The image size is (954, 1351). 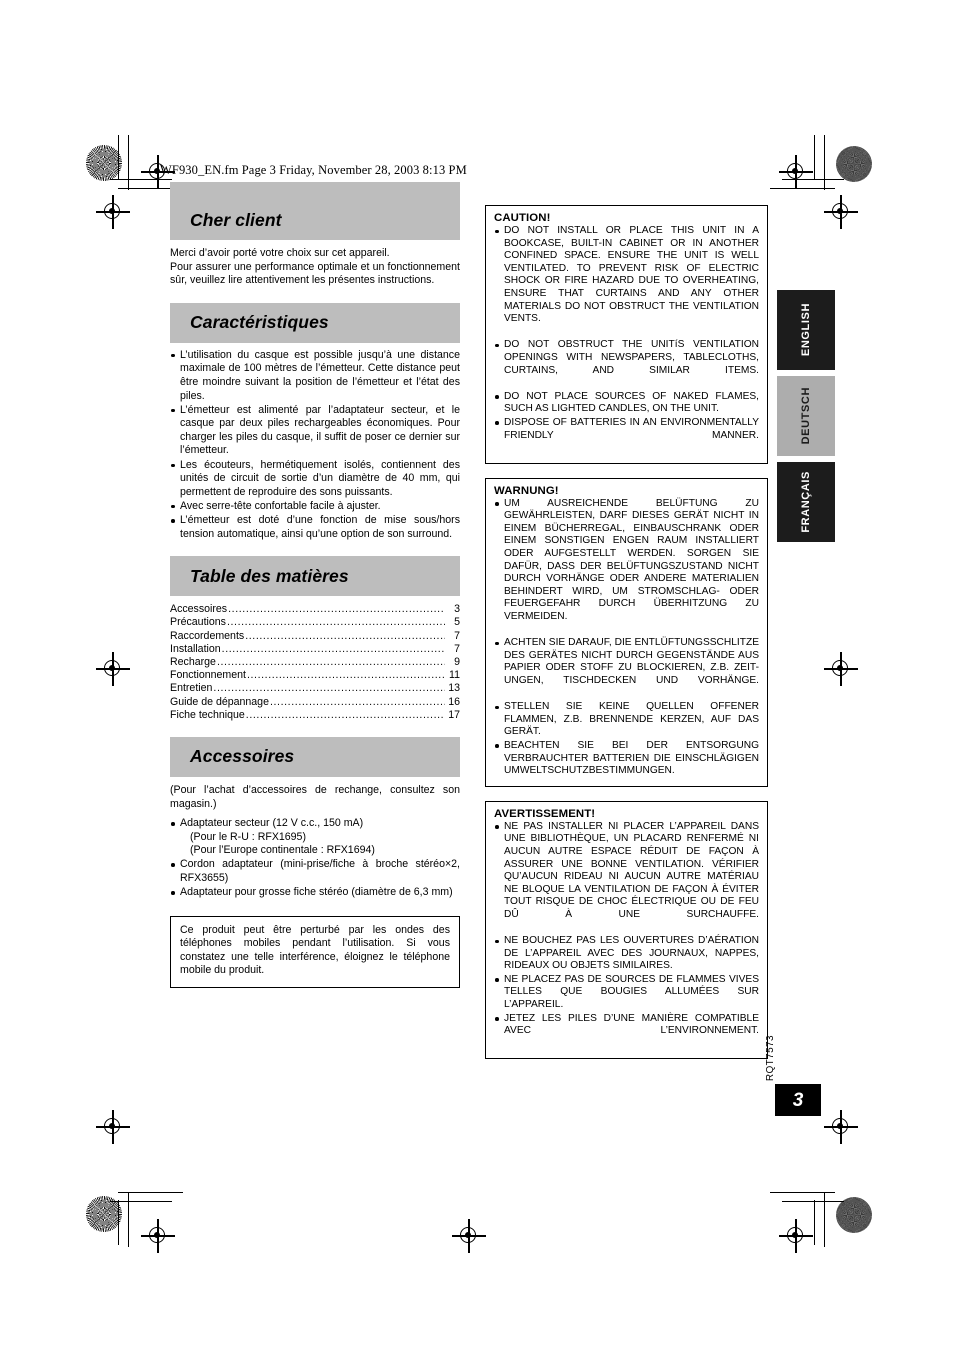 I want to click on crop-line-bottom-left-h, so click(x=150, y=1193).